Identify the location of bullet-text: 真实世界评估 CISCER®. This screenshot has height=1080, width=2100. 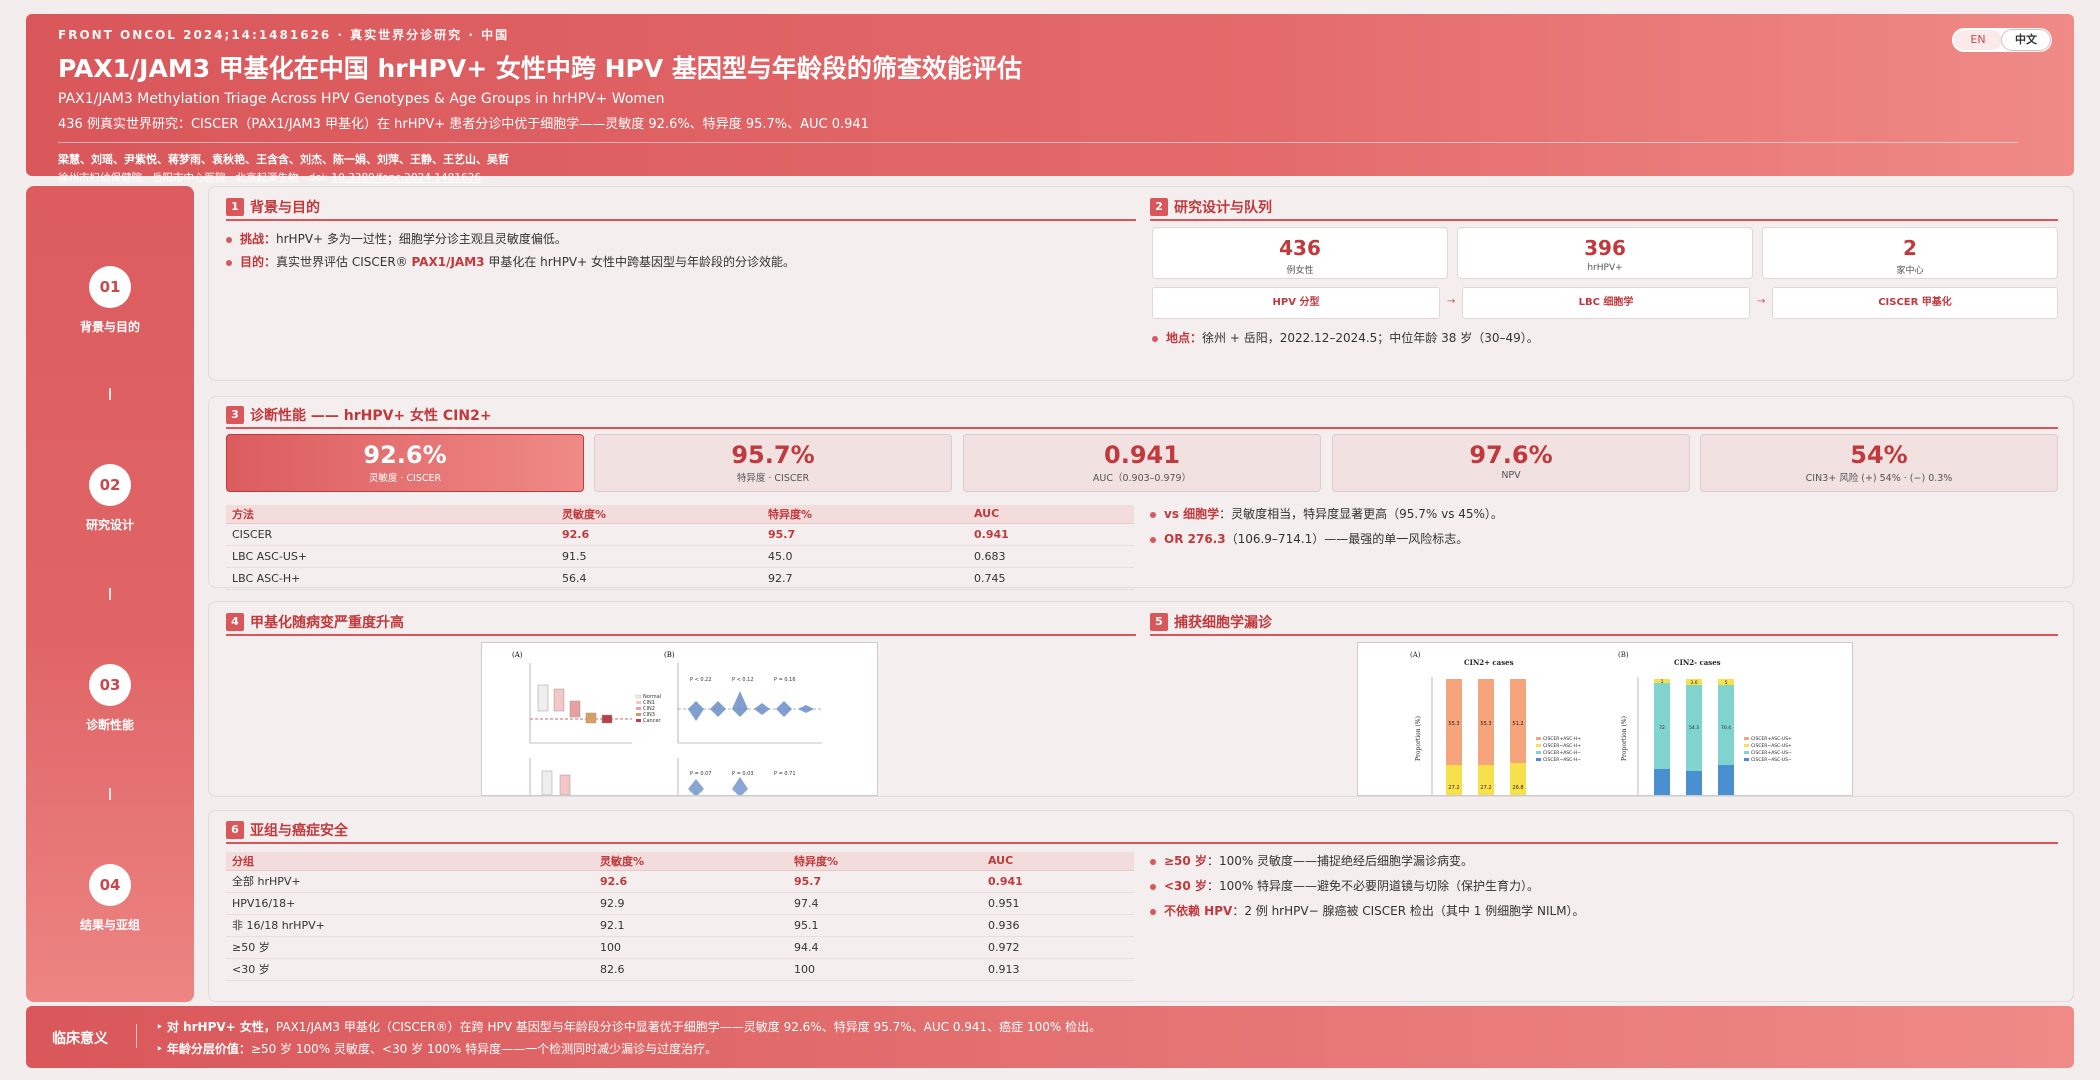
(344, 262).